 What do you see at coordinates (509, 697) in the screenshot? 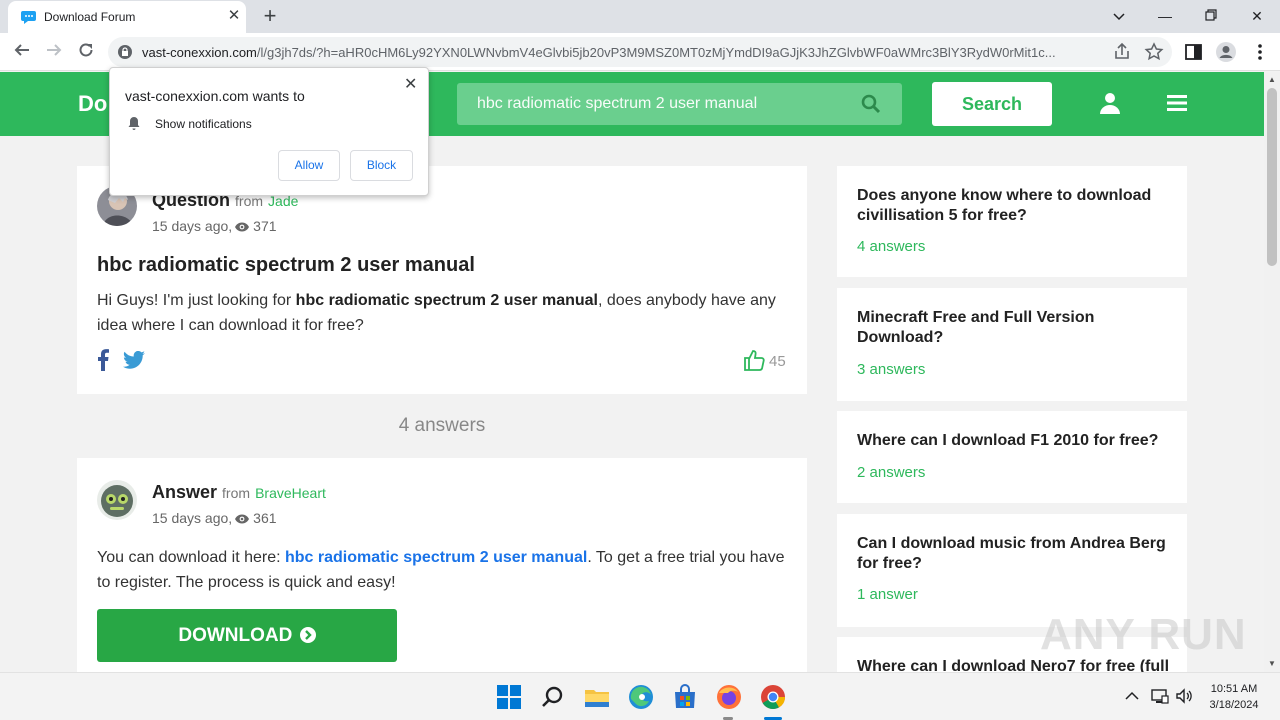
I see `windows-start-icon` at bounding box center [509, 697].